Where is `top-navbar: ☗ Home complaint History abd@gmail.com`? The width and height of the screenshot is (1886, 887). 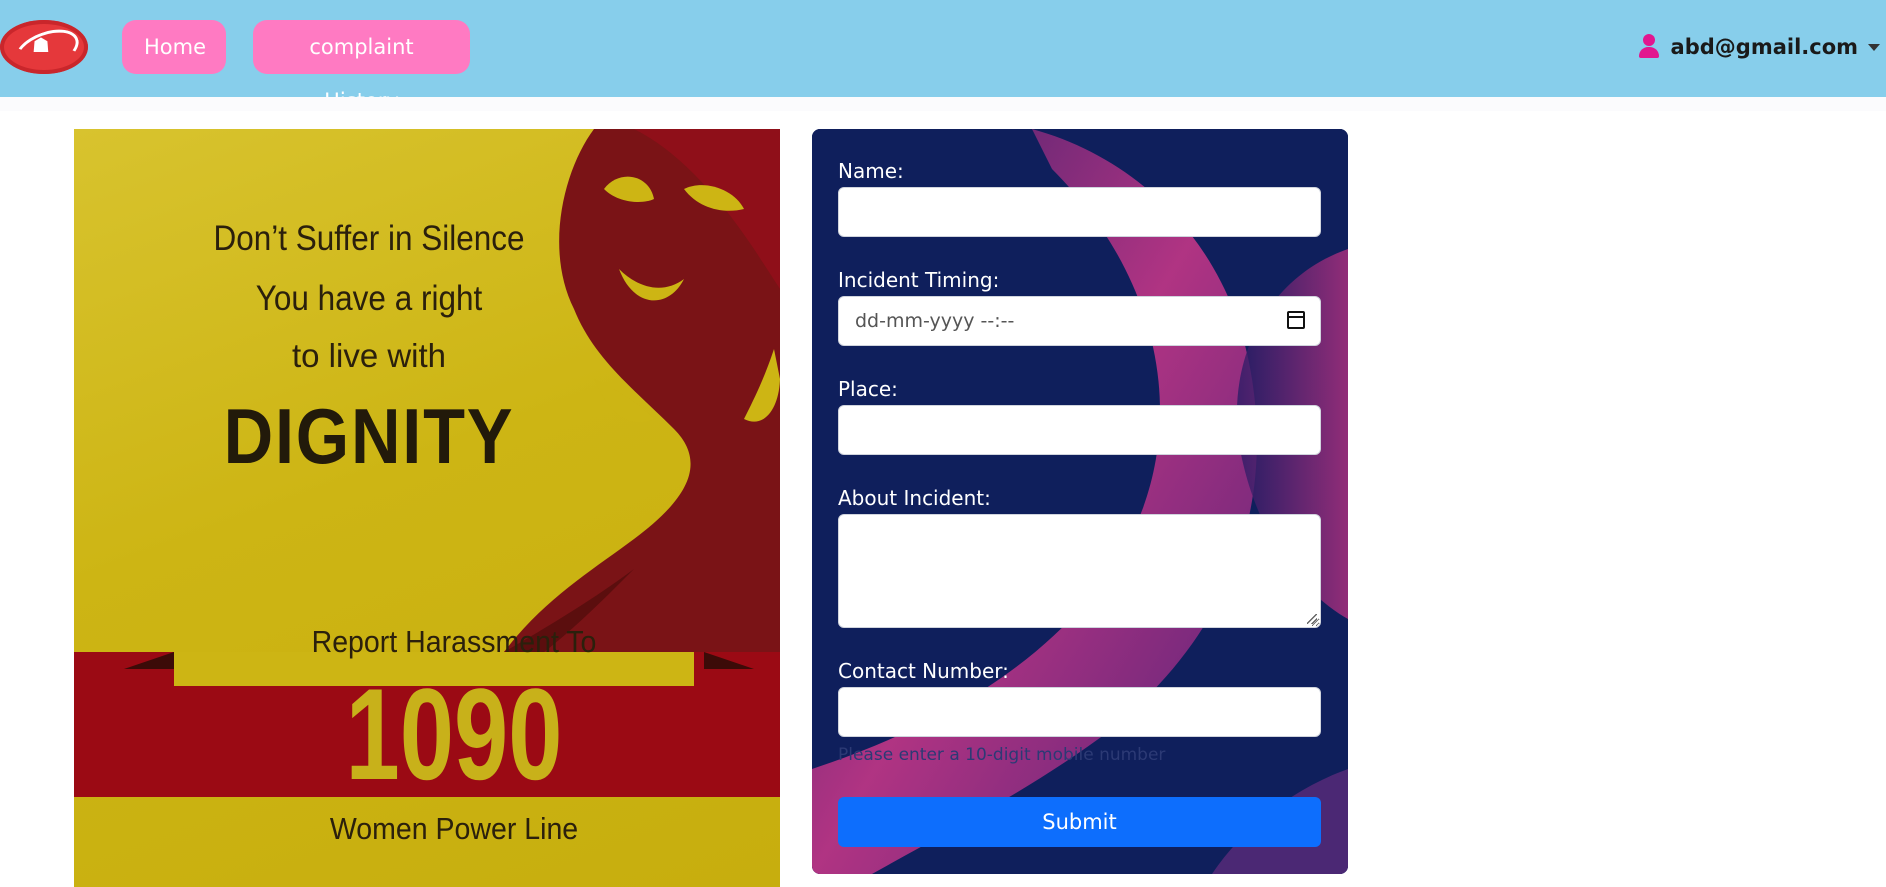 top-navbar: ☗ Home complaint History abd@gmail.com is located at coordinates (943, 56).